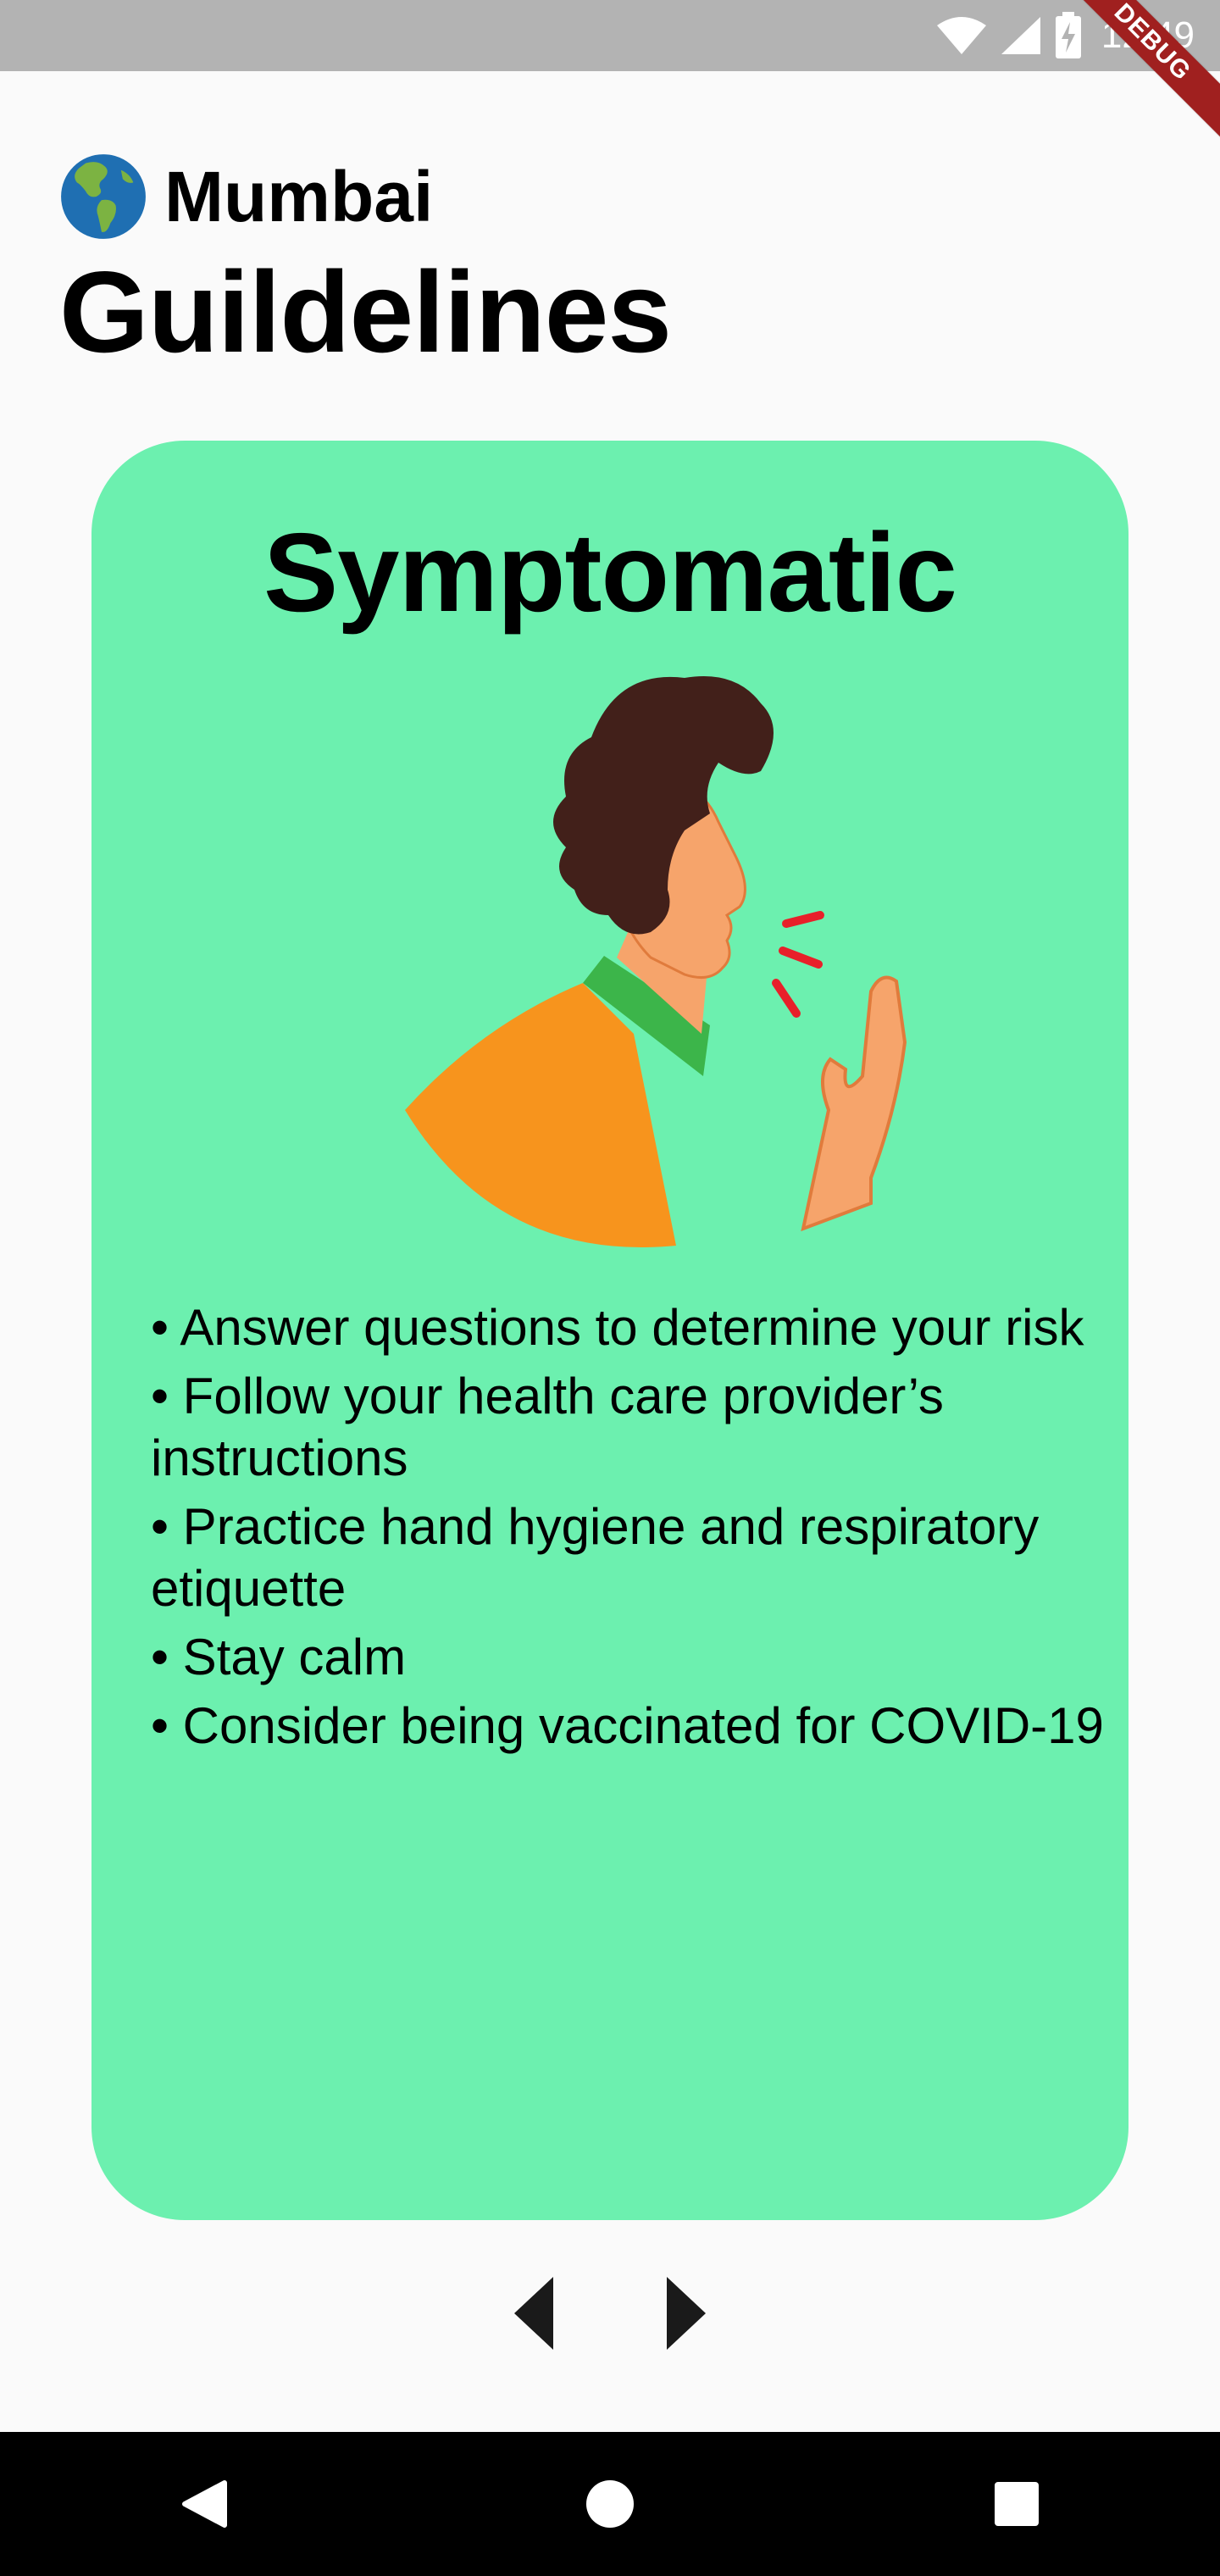  What do you see at coordinates (279, 1657) in the screenshot?
I see `list-item: • Stay calm` at bounding box center [279, 1657].